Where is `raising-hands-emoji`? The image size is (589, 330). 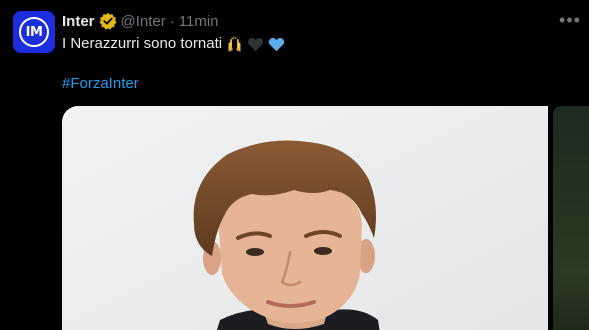 raising-hands-emoji is located at coordinates (234, 44).